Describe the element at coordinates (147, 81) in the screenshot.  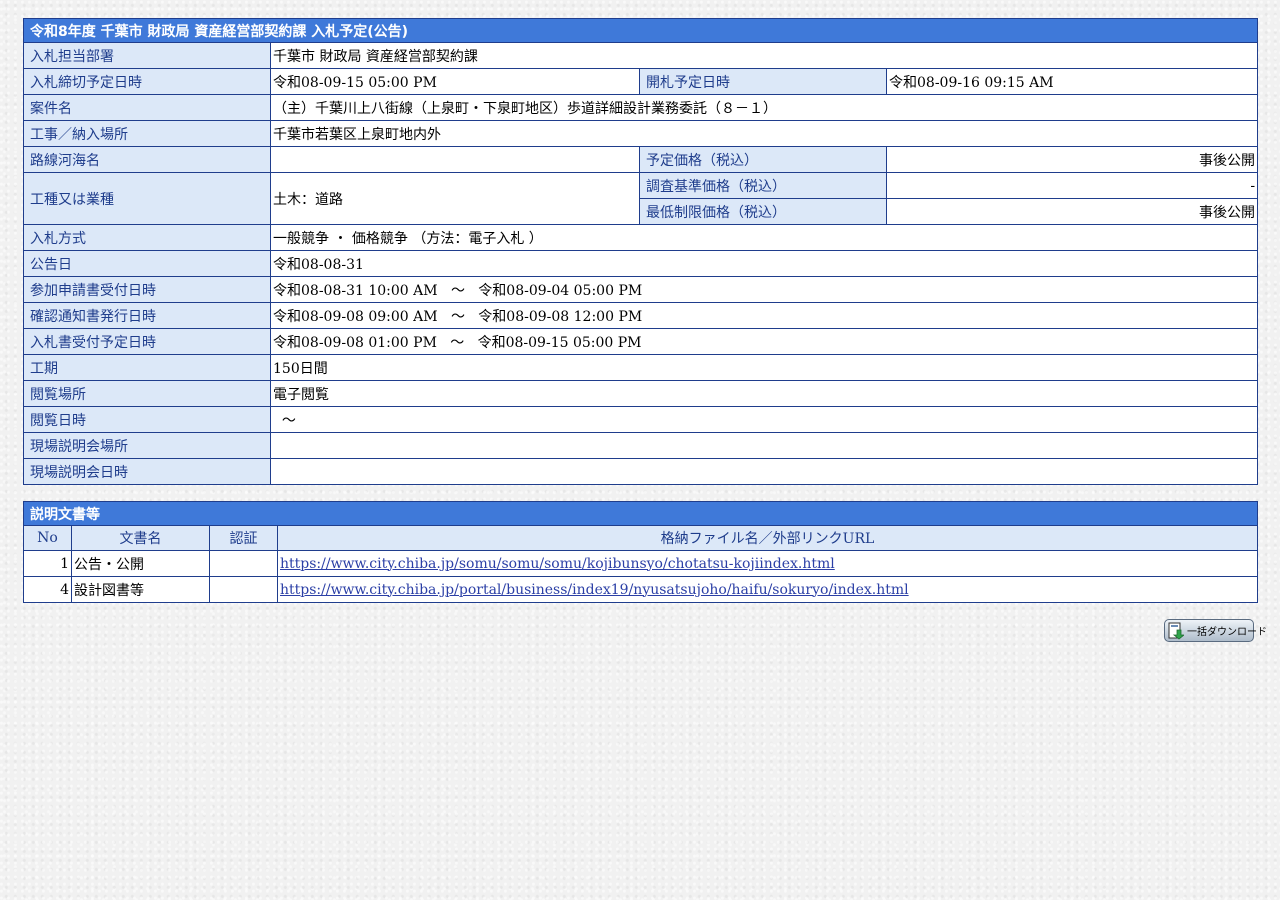
I see `label-deadline: 入札締切予定日時` at that location.